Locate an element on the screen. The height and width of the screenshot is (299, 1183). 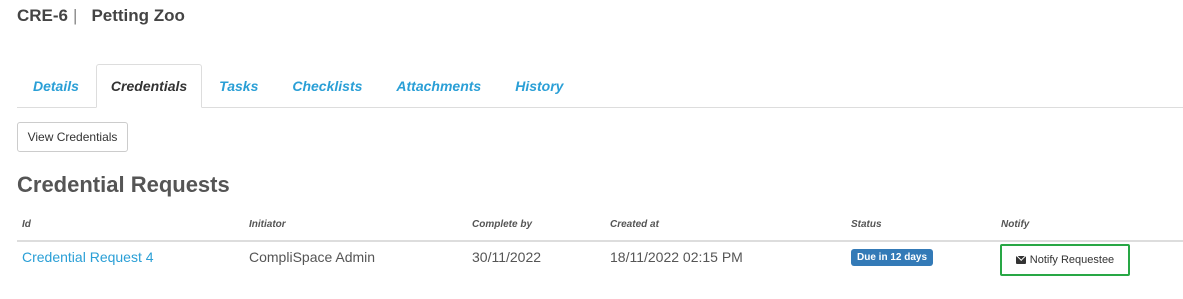
envelope-icon is located at coordinates (1020, 260).